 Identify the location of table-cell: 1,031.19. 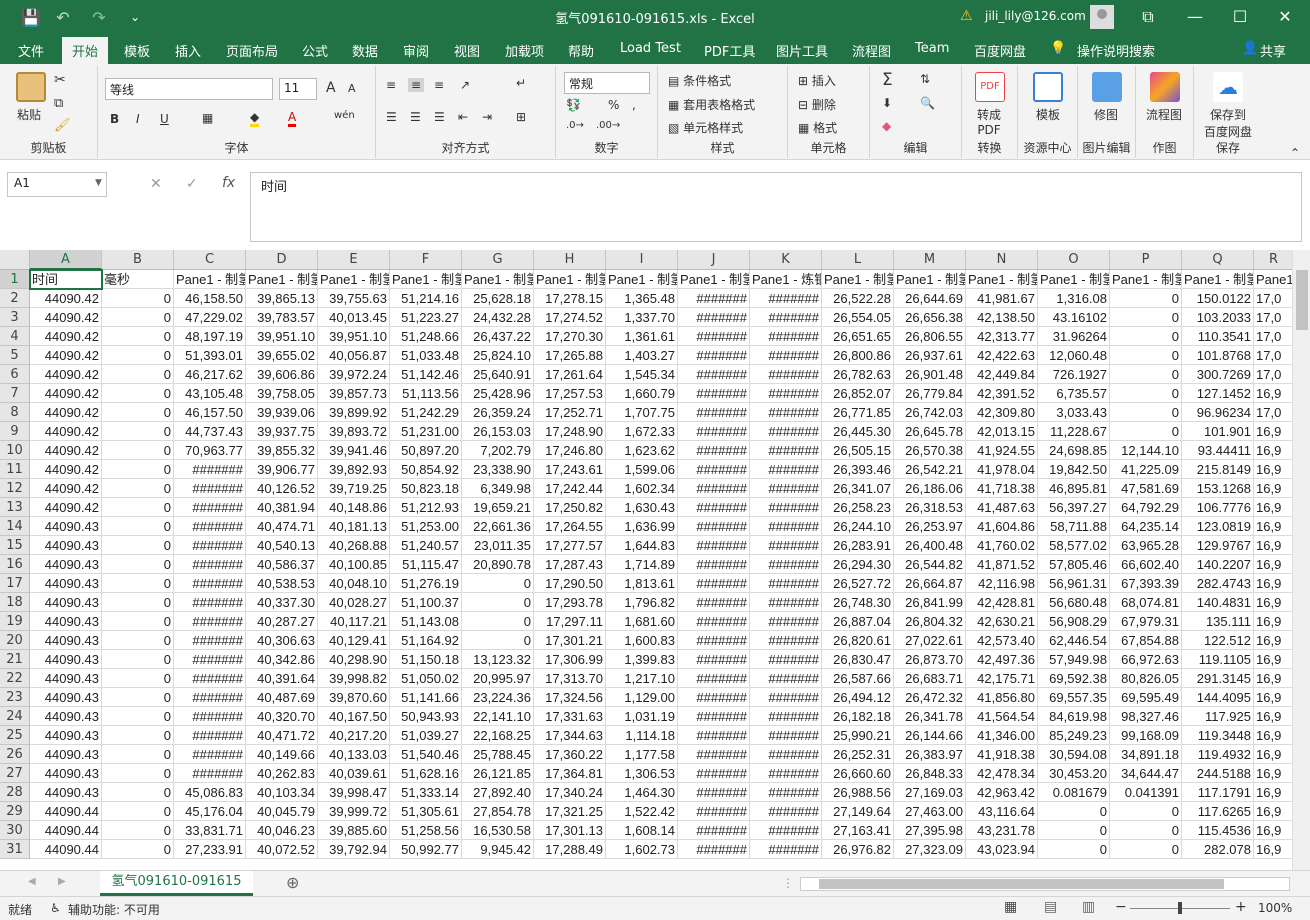
(642, 716).